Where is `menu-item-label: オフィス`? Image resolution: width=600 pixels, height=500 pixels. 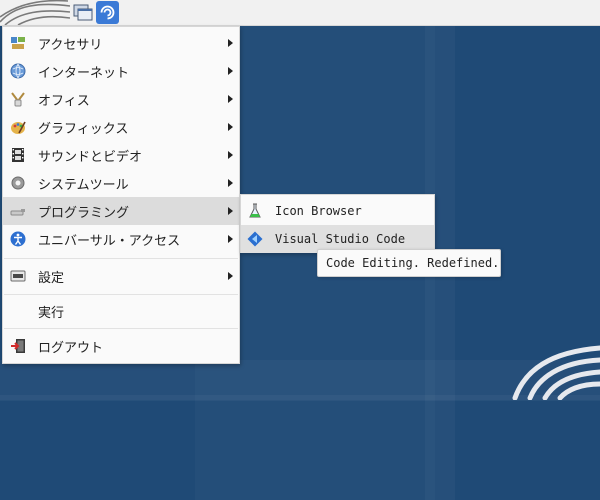 menu-item-label: オフィス is located at coordinates (64, 101).